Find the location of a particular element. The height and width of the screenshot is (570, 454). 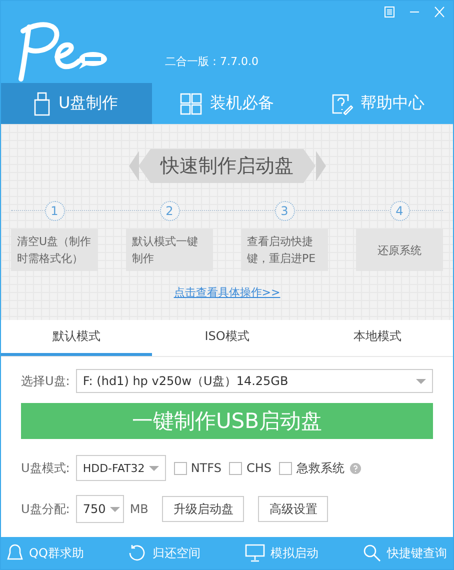

unit-label: MB is located at coordinates (139, 509).